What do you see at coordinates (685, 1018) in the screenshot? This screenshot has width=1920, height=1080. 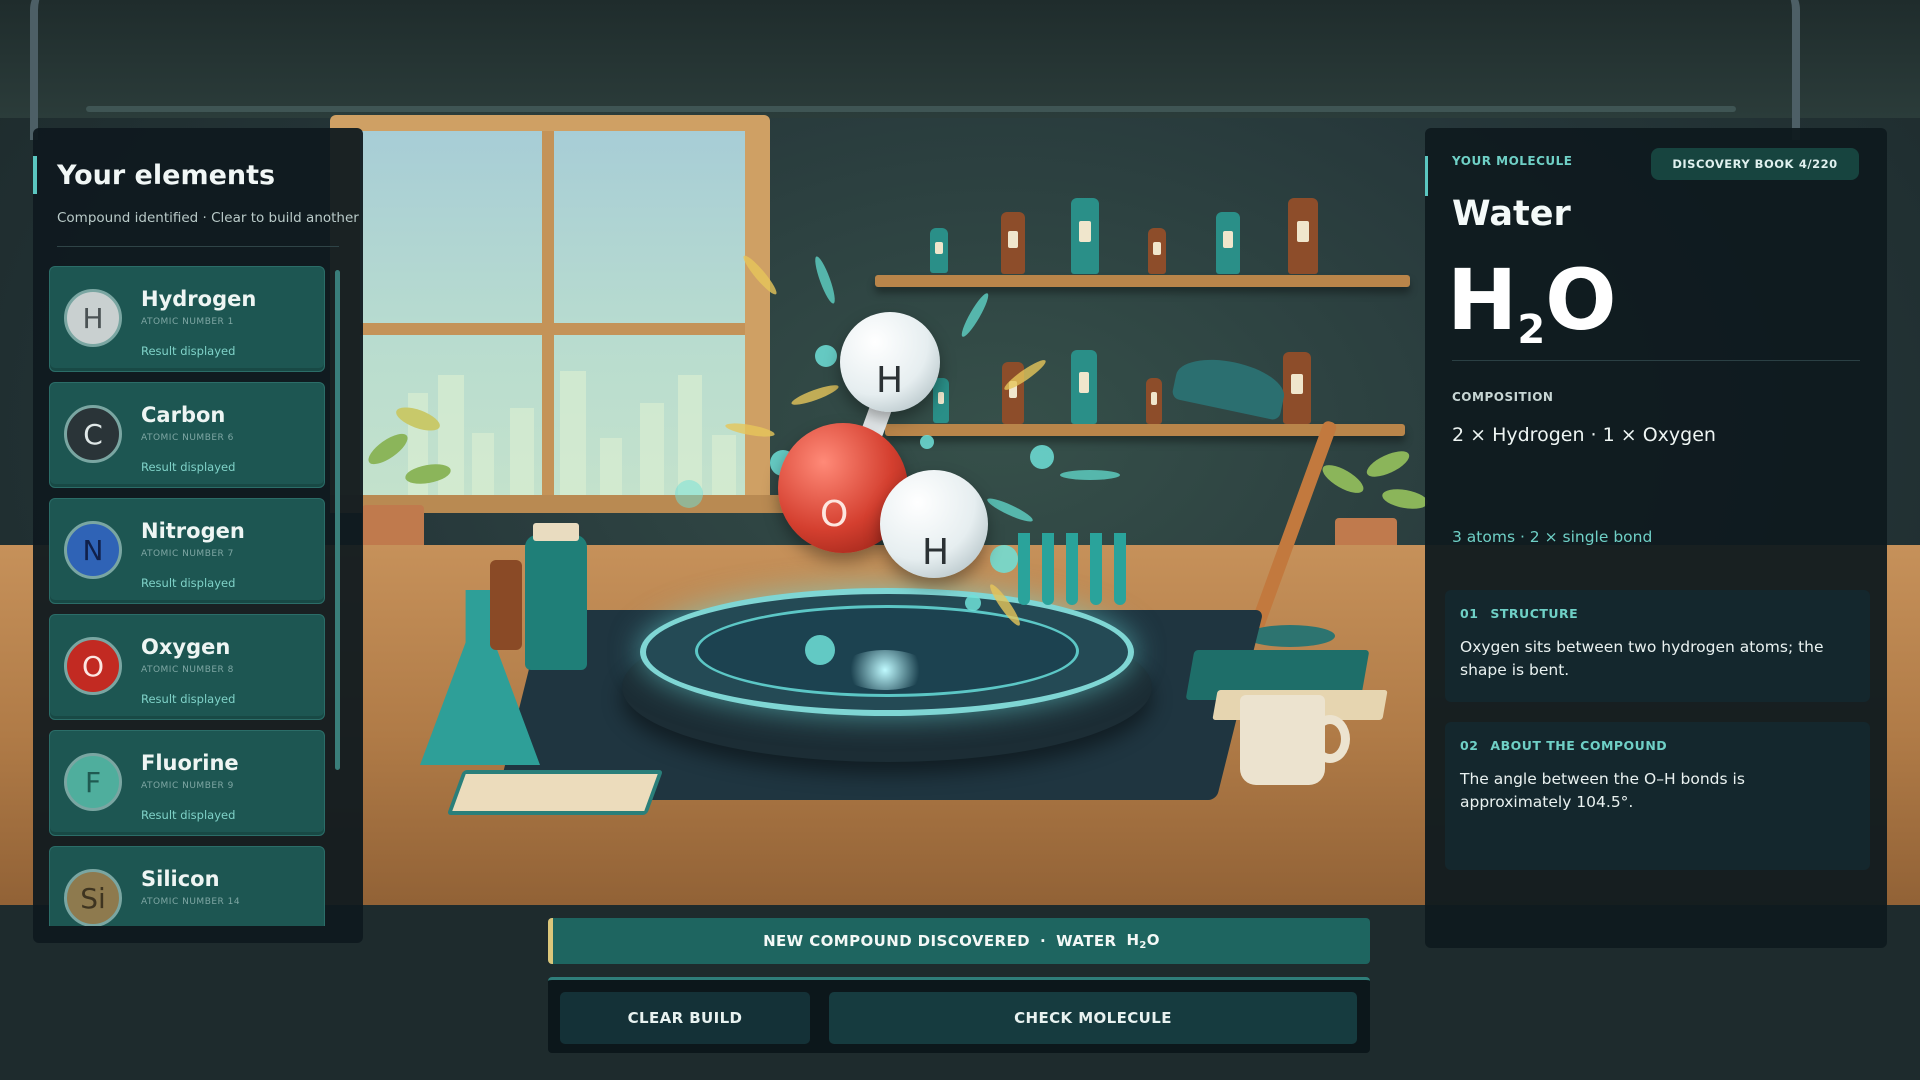 I see `clear-build-button: CLEAR BUILD` at bounding box center [685, 1018].